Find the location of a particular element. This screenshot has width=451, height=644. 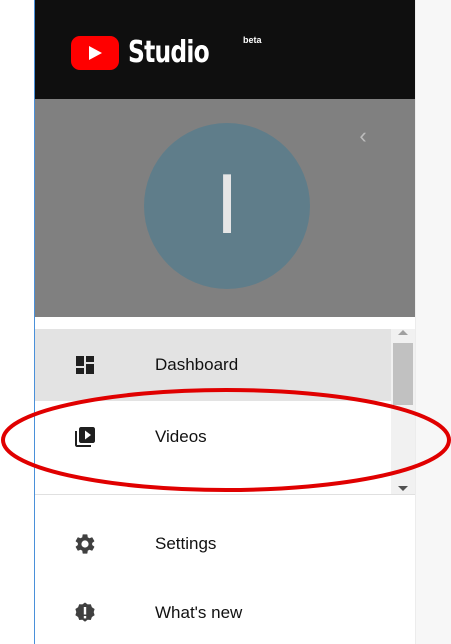

dashboard-icon is located at coordinates (85, 365).